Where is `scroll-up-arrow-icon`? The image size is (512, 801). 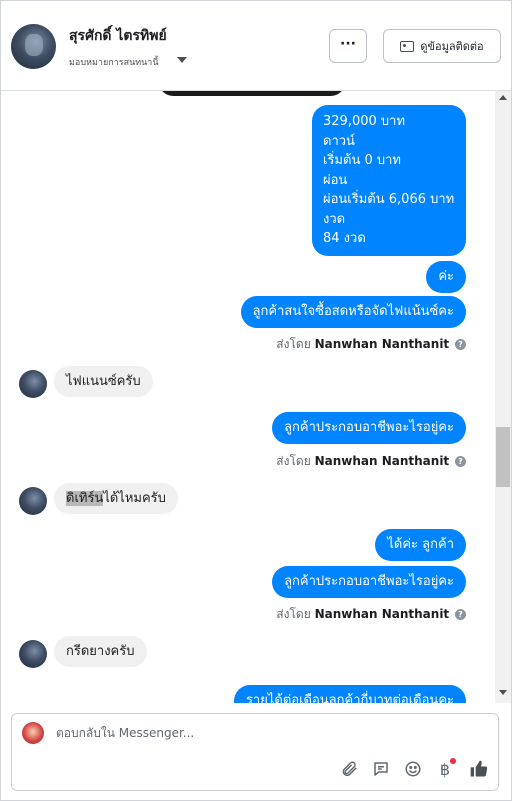 scroll-up-arrow-icon is located at coordinates (503, 97).